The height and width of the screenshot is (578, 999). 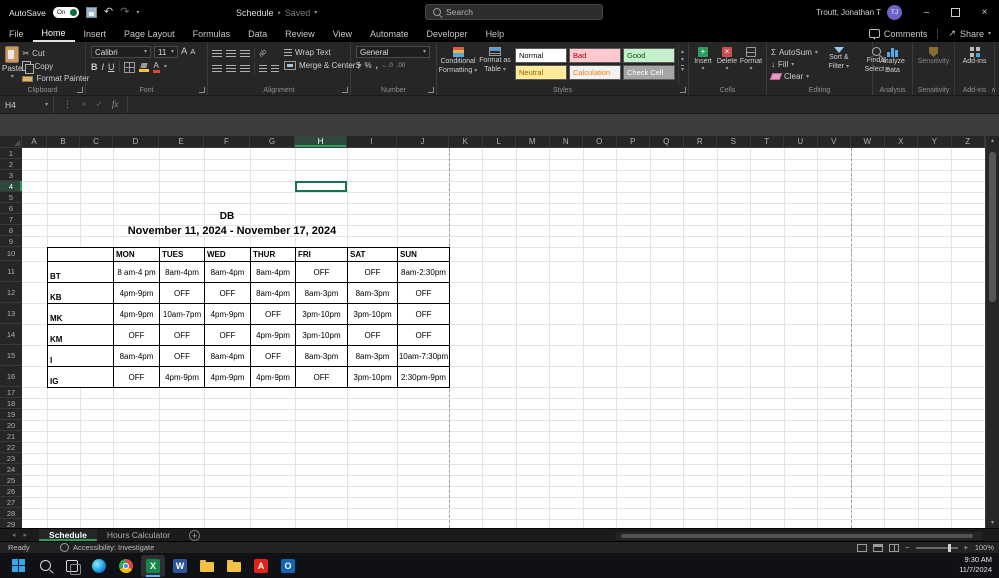 I want to click on column-header-w: W, so click(x=868, y=141).